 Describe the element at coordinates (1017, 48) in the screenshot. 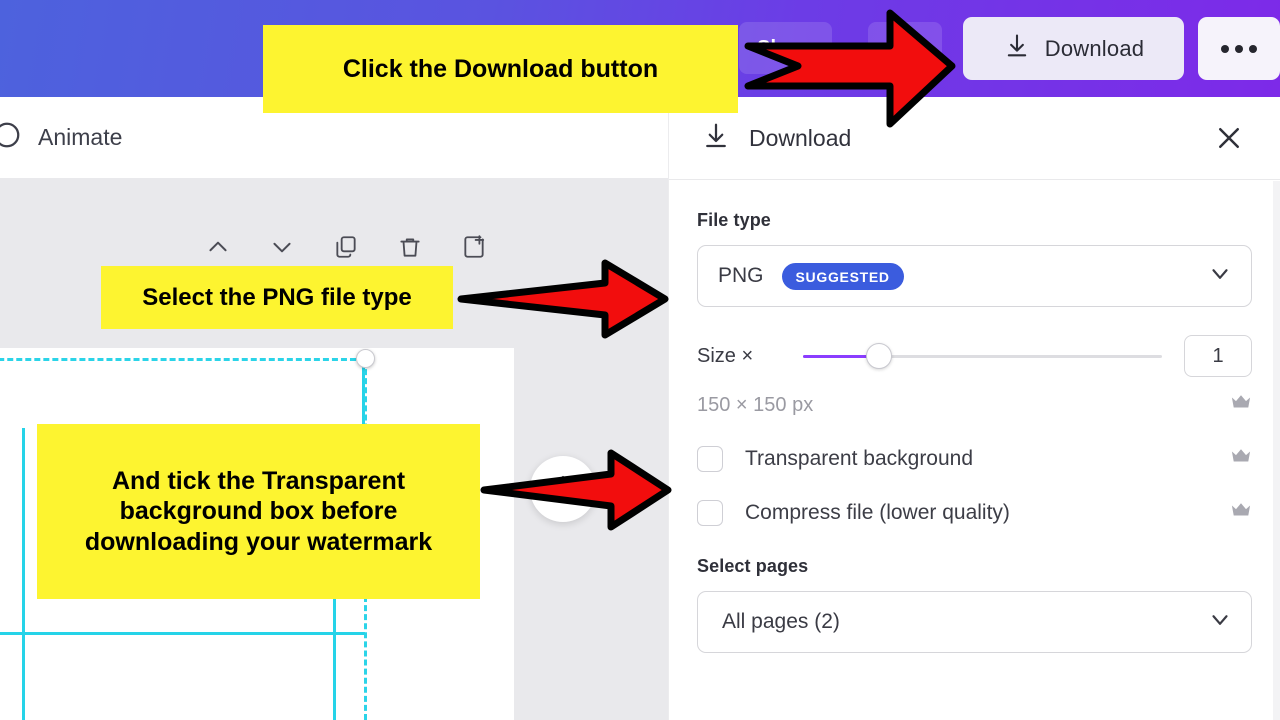

I see `download-icon` at that location.